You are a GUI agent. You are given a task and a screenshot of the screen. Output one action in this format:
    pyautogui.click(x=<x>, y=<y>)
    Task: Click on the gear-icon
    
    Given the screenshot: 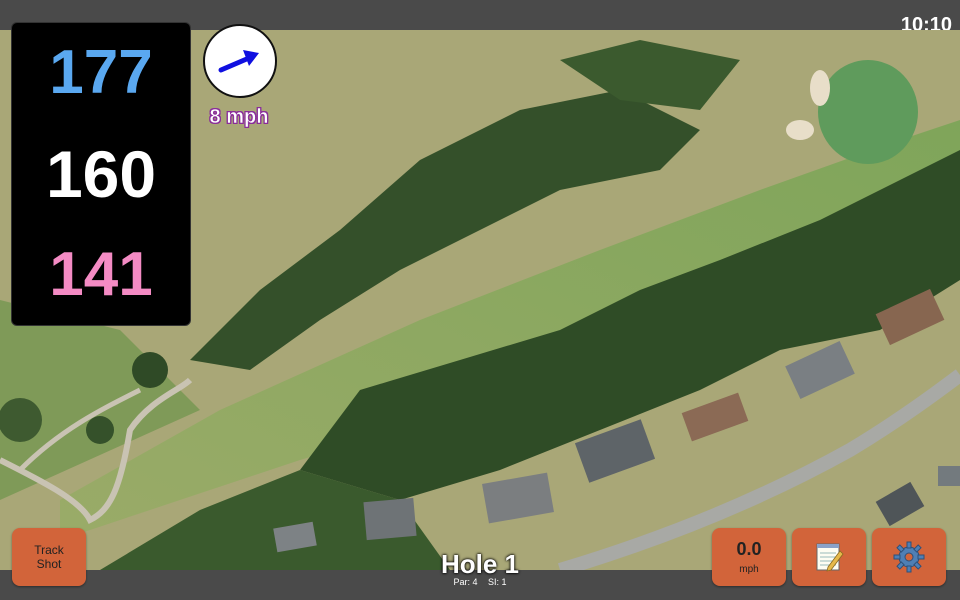 What is the action you would take?
    pyautogui.click(x=909, y=557)
    